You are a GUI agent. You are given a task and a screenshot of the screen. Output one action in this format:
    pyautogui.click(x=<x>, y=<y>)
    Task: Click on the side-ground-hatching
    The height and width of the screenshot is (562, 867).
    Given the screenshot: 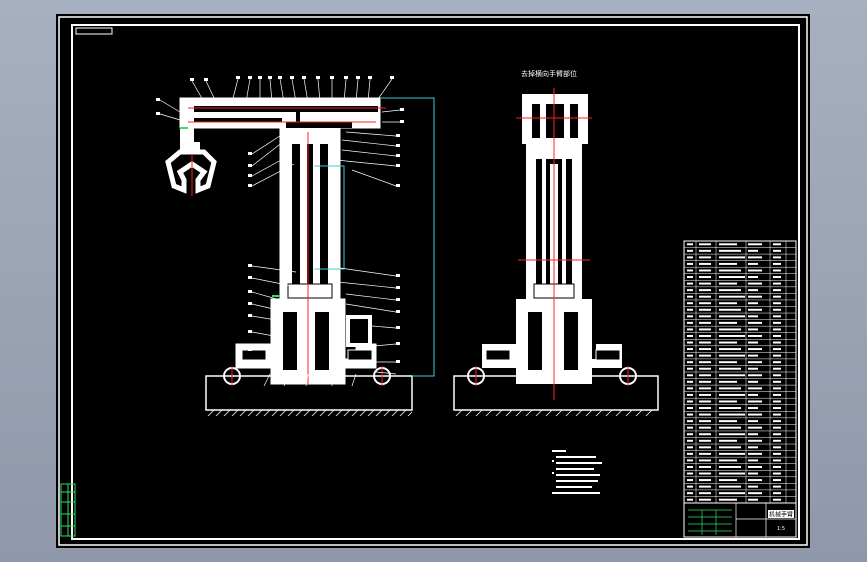 What is the action you would take?
    pyautogui.click(x=556, y=413)
    